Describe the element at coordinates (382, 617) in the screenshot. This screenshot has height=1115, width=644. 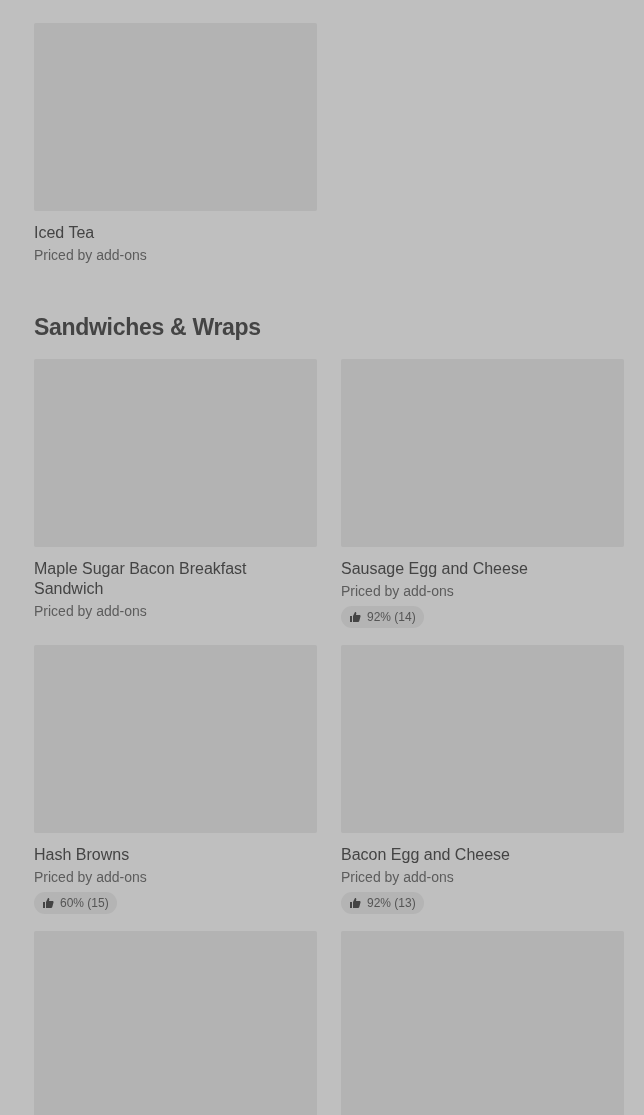
I see `rating-badge: 92% (14)` at that location.